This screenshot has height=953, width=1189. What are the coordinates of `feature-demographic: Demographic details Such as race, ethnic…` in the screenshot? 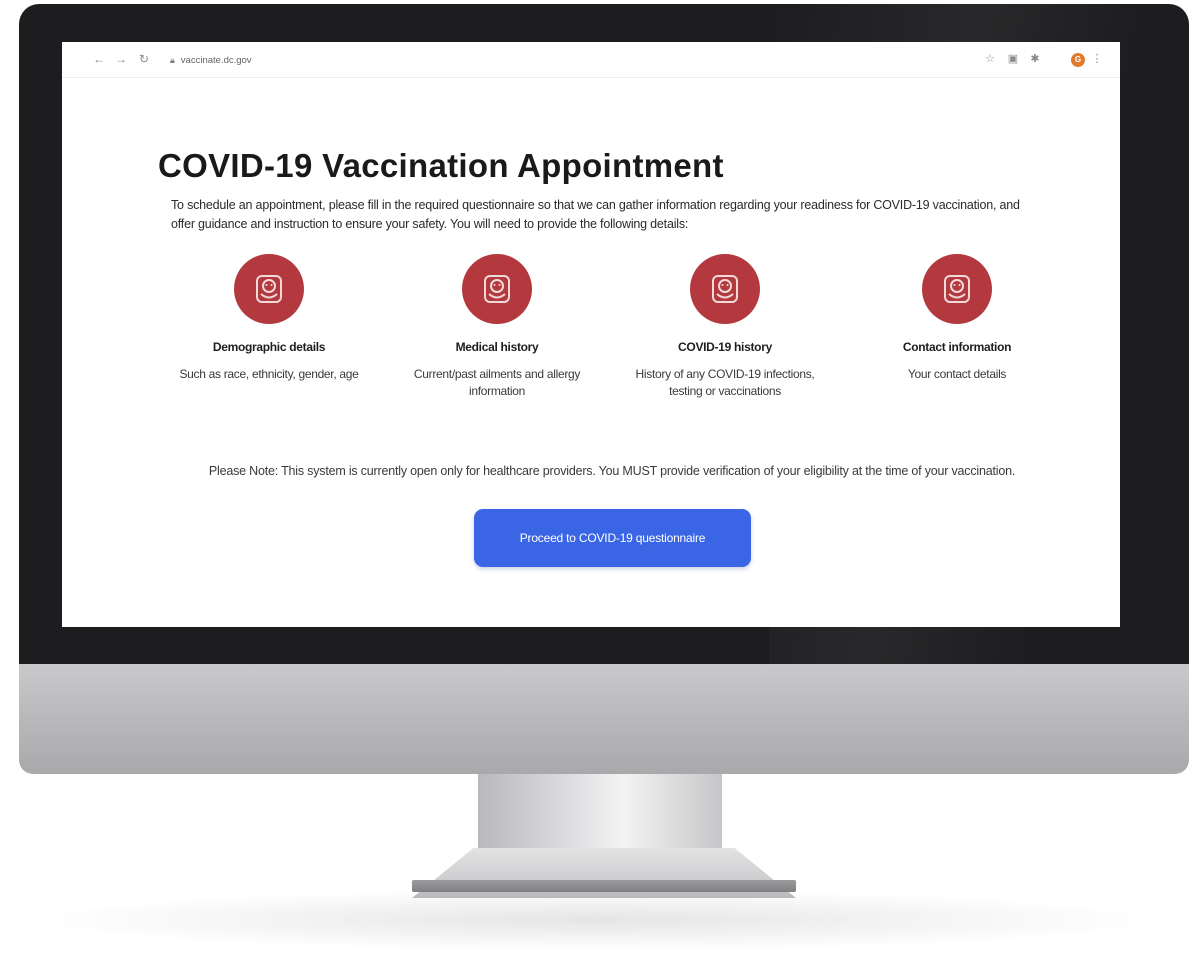 It's located at (269, 318).